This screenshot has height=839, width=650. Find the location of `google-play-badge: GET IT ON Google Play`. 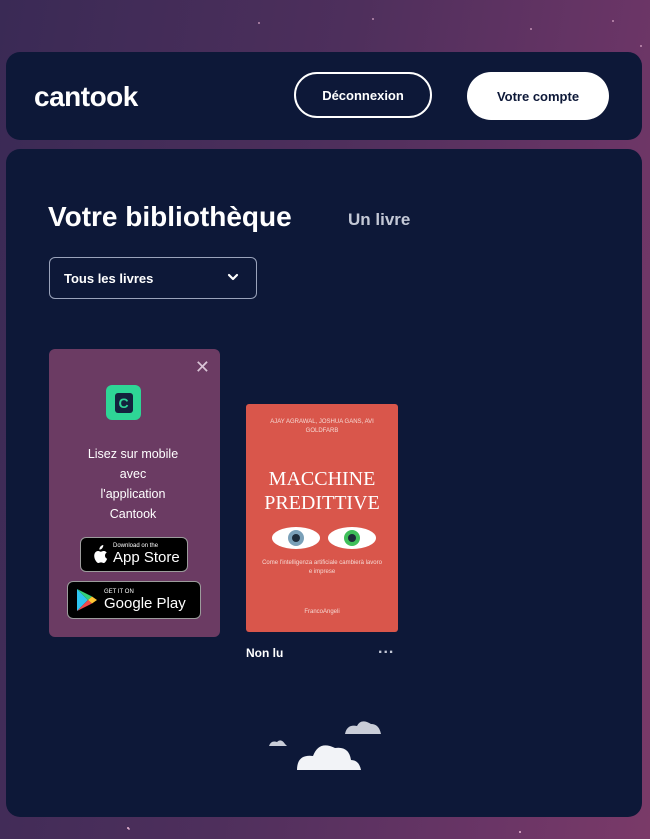

google-play-badge: GET IT ON Google Play is located at coordinates (134, 600).